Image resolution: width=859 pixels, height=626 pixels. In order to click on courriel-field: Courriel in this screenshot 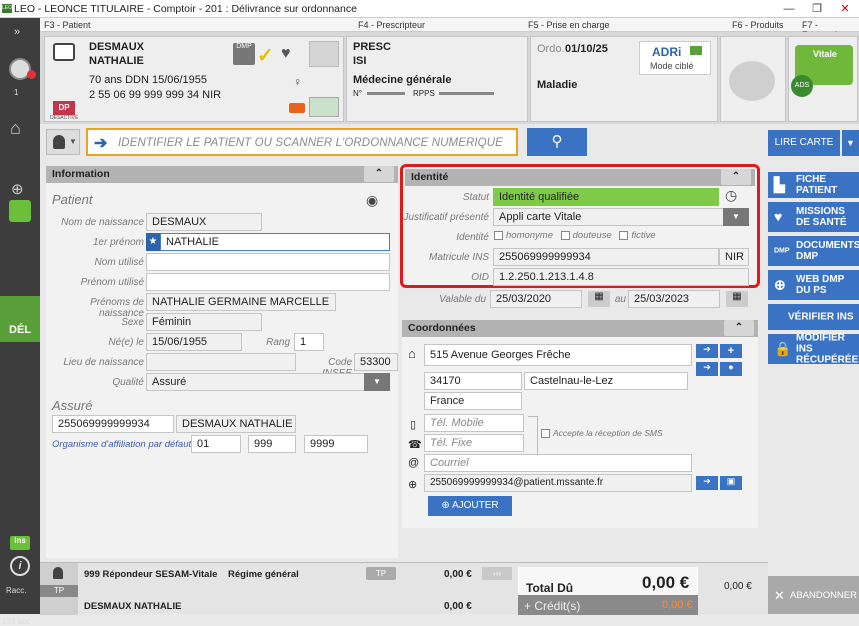, I will do `click(558, 463)`.